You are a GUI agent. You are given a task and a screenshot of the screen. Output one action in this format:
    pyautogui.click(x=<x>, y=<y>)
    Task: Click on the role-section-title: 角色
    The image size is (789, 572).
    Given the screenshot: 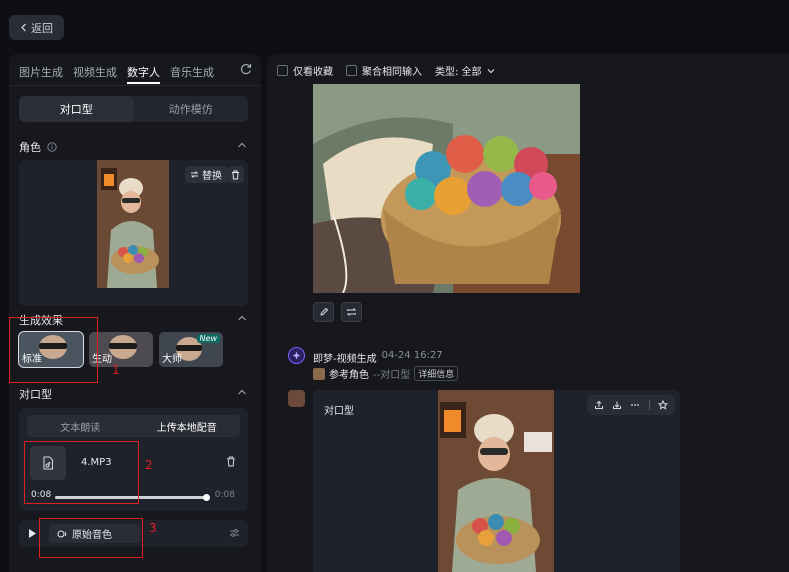 What is the action you would take?
    pyautogui.click(x=38, y=147)
    